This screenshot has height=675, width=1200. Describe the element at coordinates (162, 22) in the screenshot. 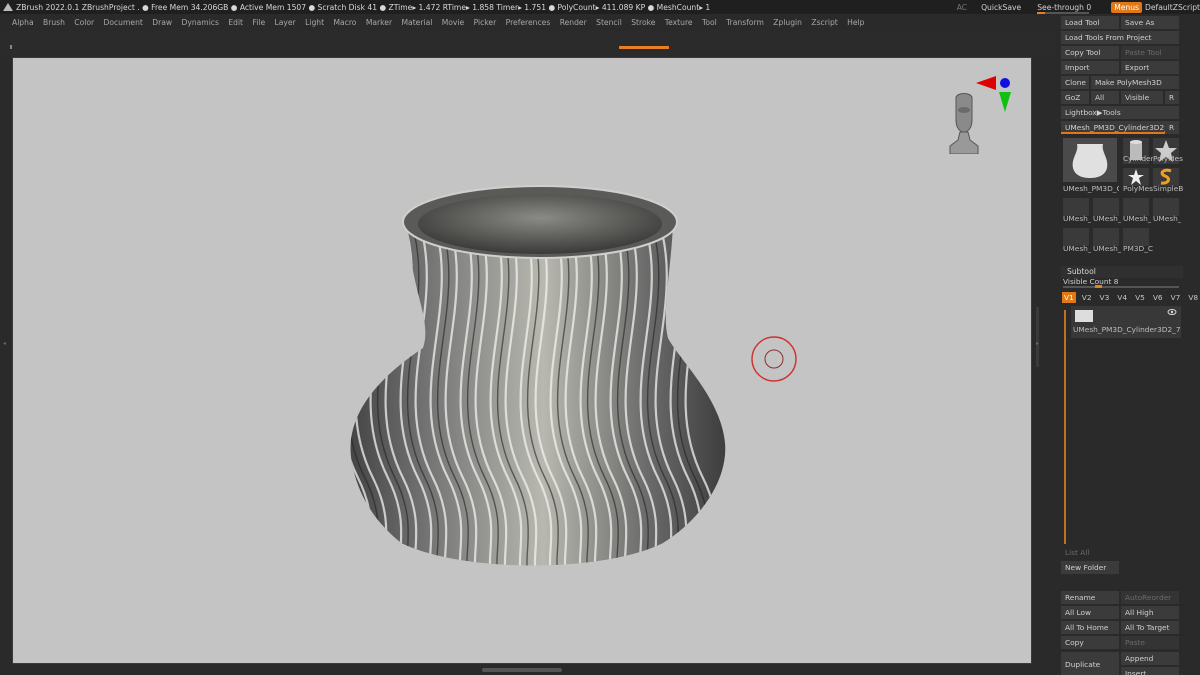

I see `menu-draw: Draw` at that location.